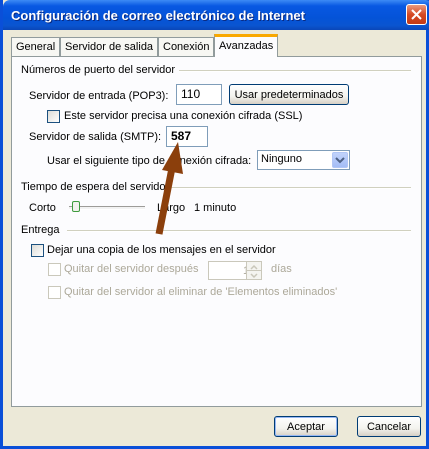 The height and width of the screenshot is (449, 429). What do you see at coordinates (186, 46) in the screenshot?
I see `tab-connection: Conexión` at bounding box center [186, 46].